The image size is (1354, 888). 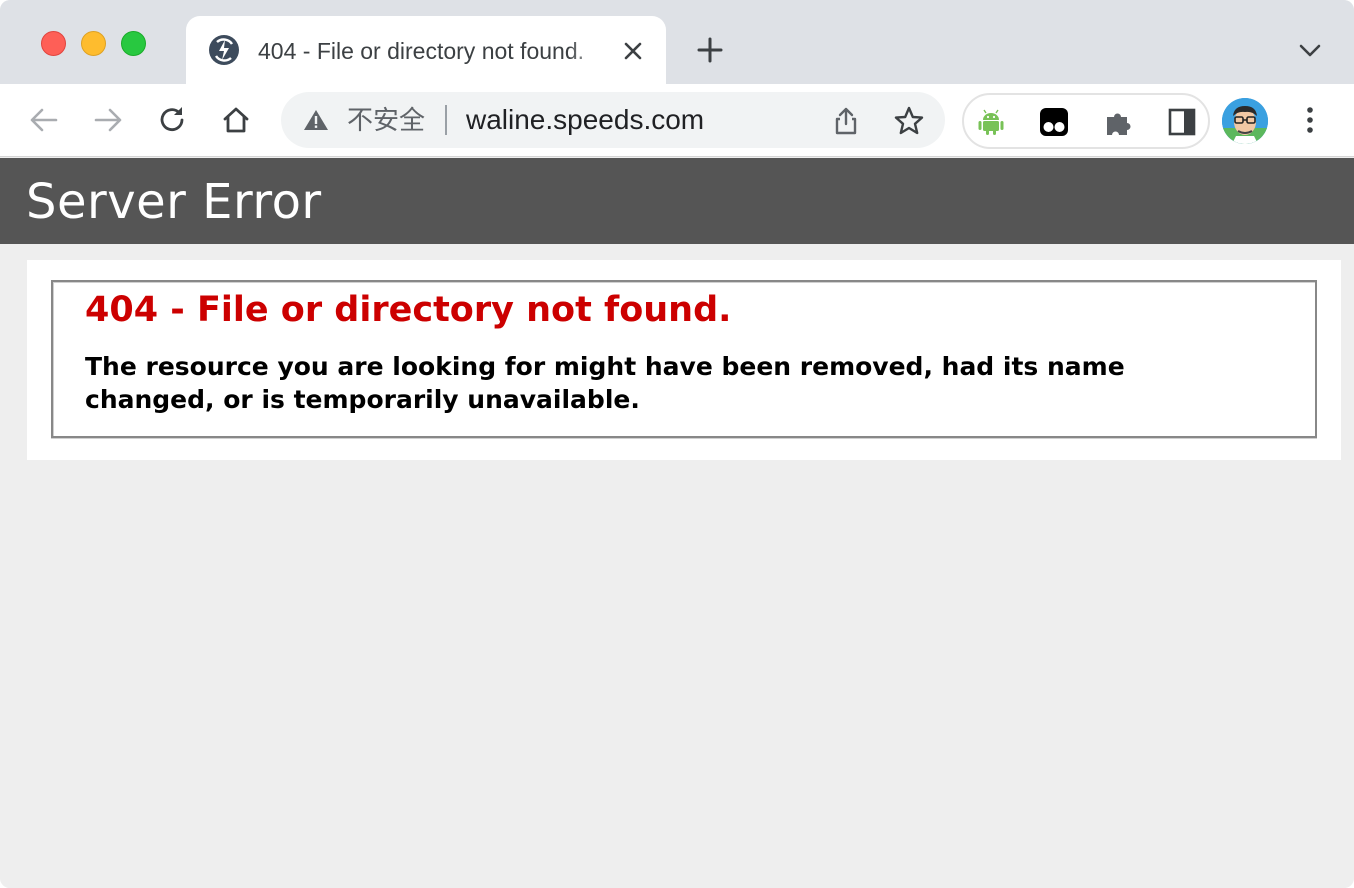 What do you see at coordinates (991, 122) in the screenshot?
I see `android-icon` at bounding box center [991, 122].